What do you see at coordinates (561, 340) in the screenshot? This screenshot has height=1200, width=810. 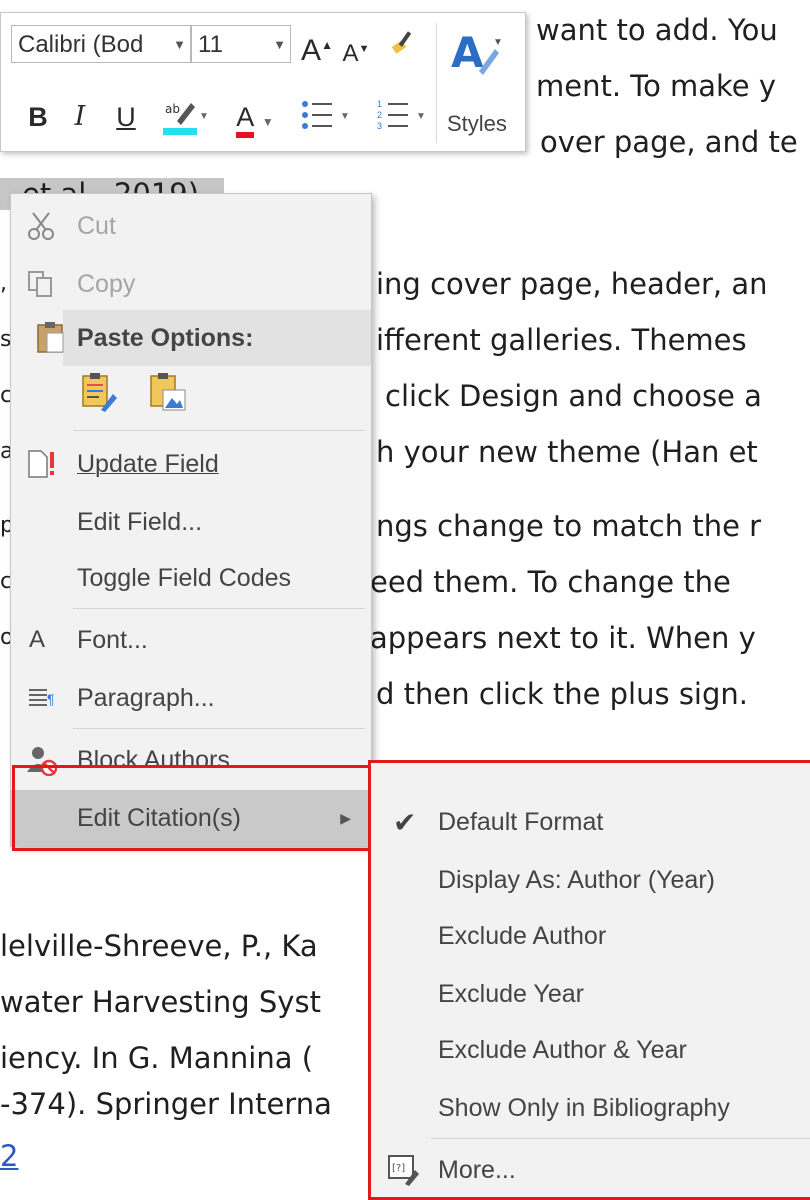 I see `doc-line: ifferent galleries. Themes` at bounding box center [561, 340].